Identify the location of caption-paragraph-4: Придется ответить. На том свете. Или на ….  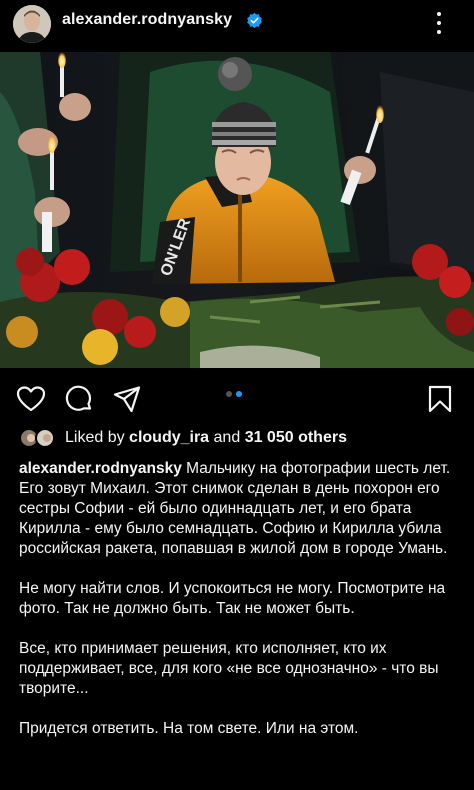
(189, 728).